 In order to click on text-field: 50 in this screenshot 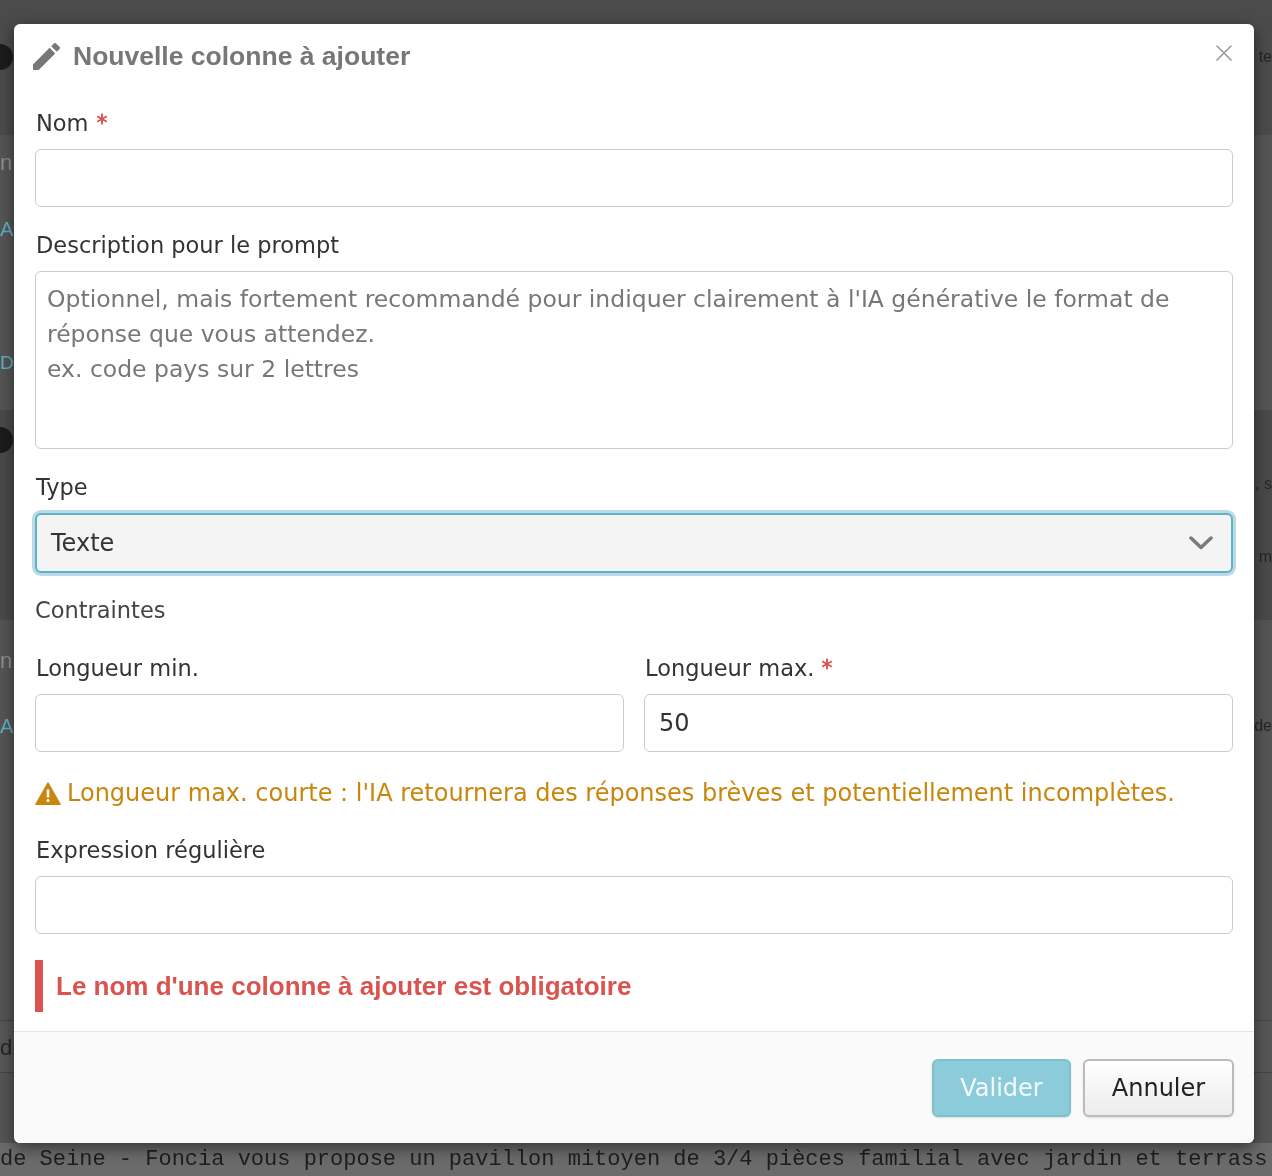, I will do `click(938, 723)`.